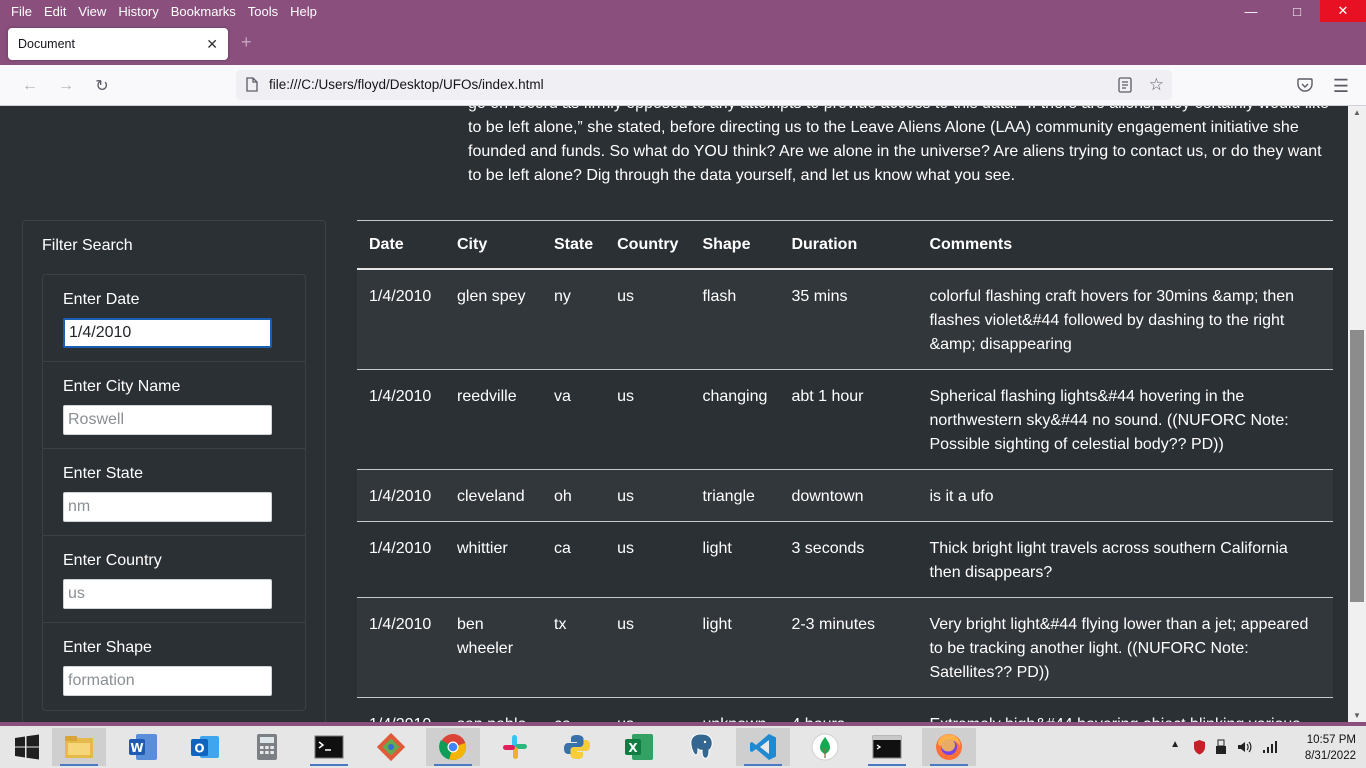  I want to click on terminal-icon, so click(329, 747).